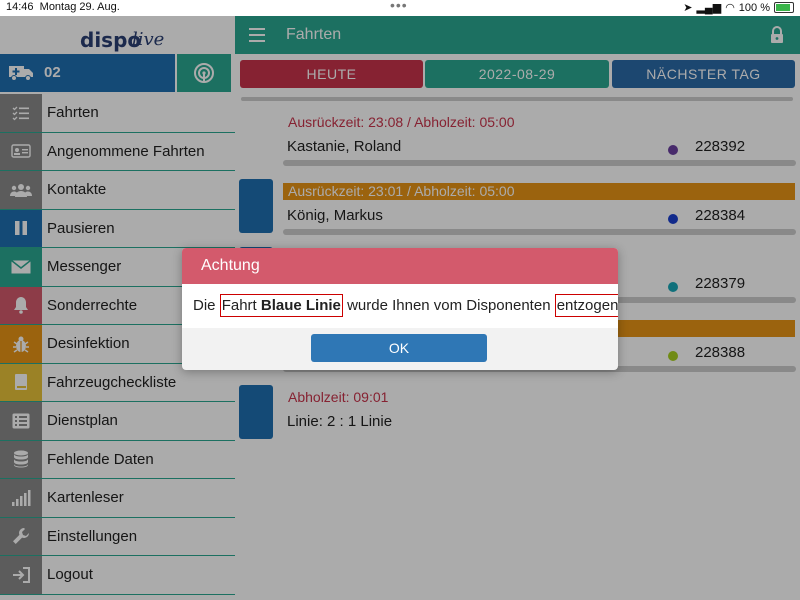 The width and height of the screenshot is (800, 600). I want to click on multitask-dots: •••, so click(399, 6).